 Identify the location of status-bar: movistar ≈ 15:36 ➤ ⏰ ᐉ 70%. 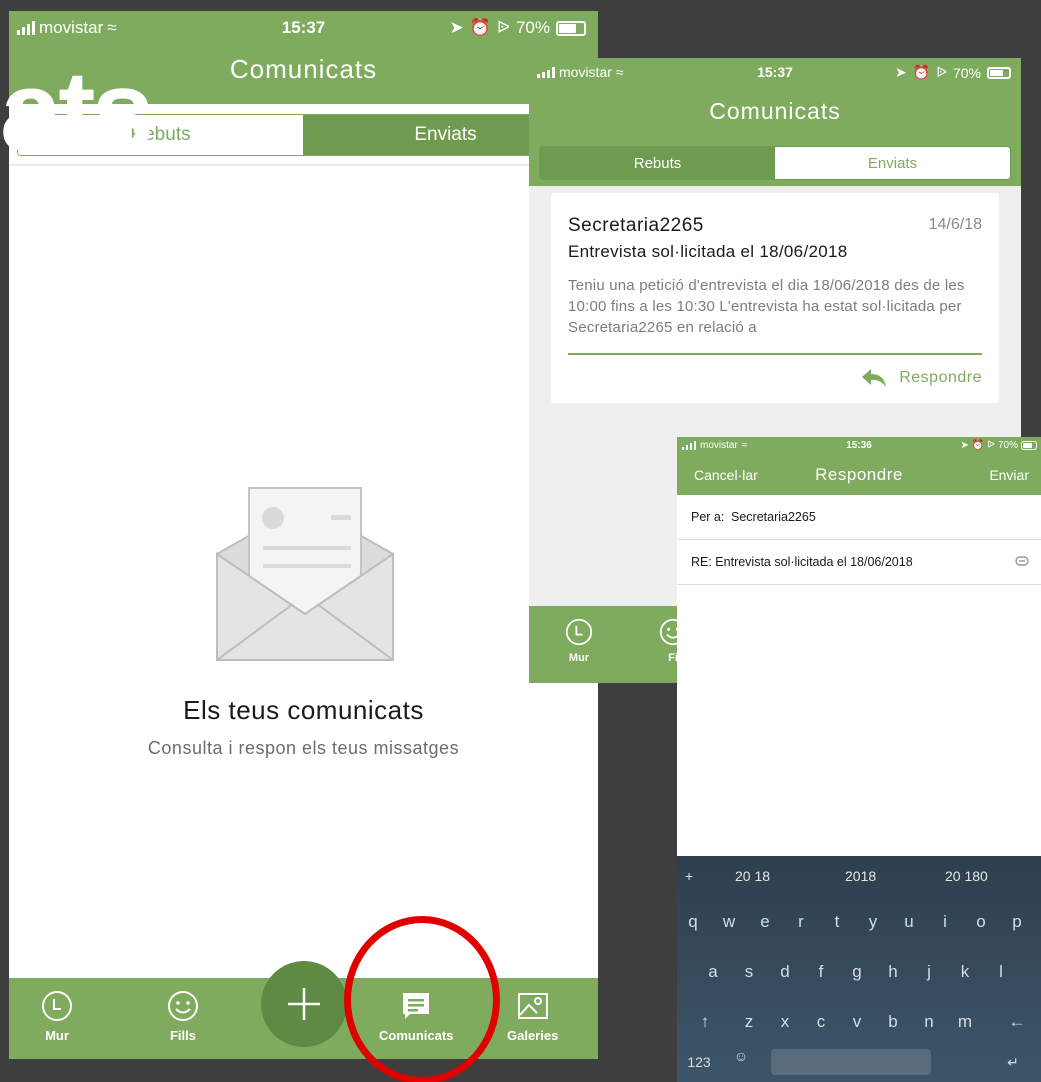
(859, 446).